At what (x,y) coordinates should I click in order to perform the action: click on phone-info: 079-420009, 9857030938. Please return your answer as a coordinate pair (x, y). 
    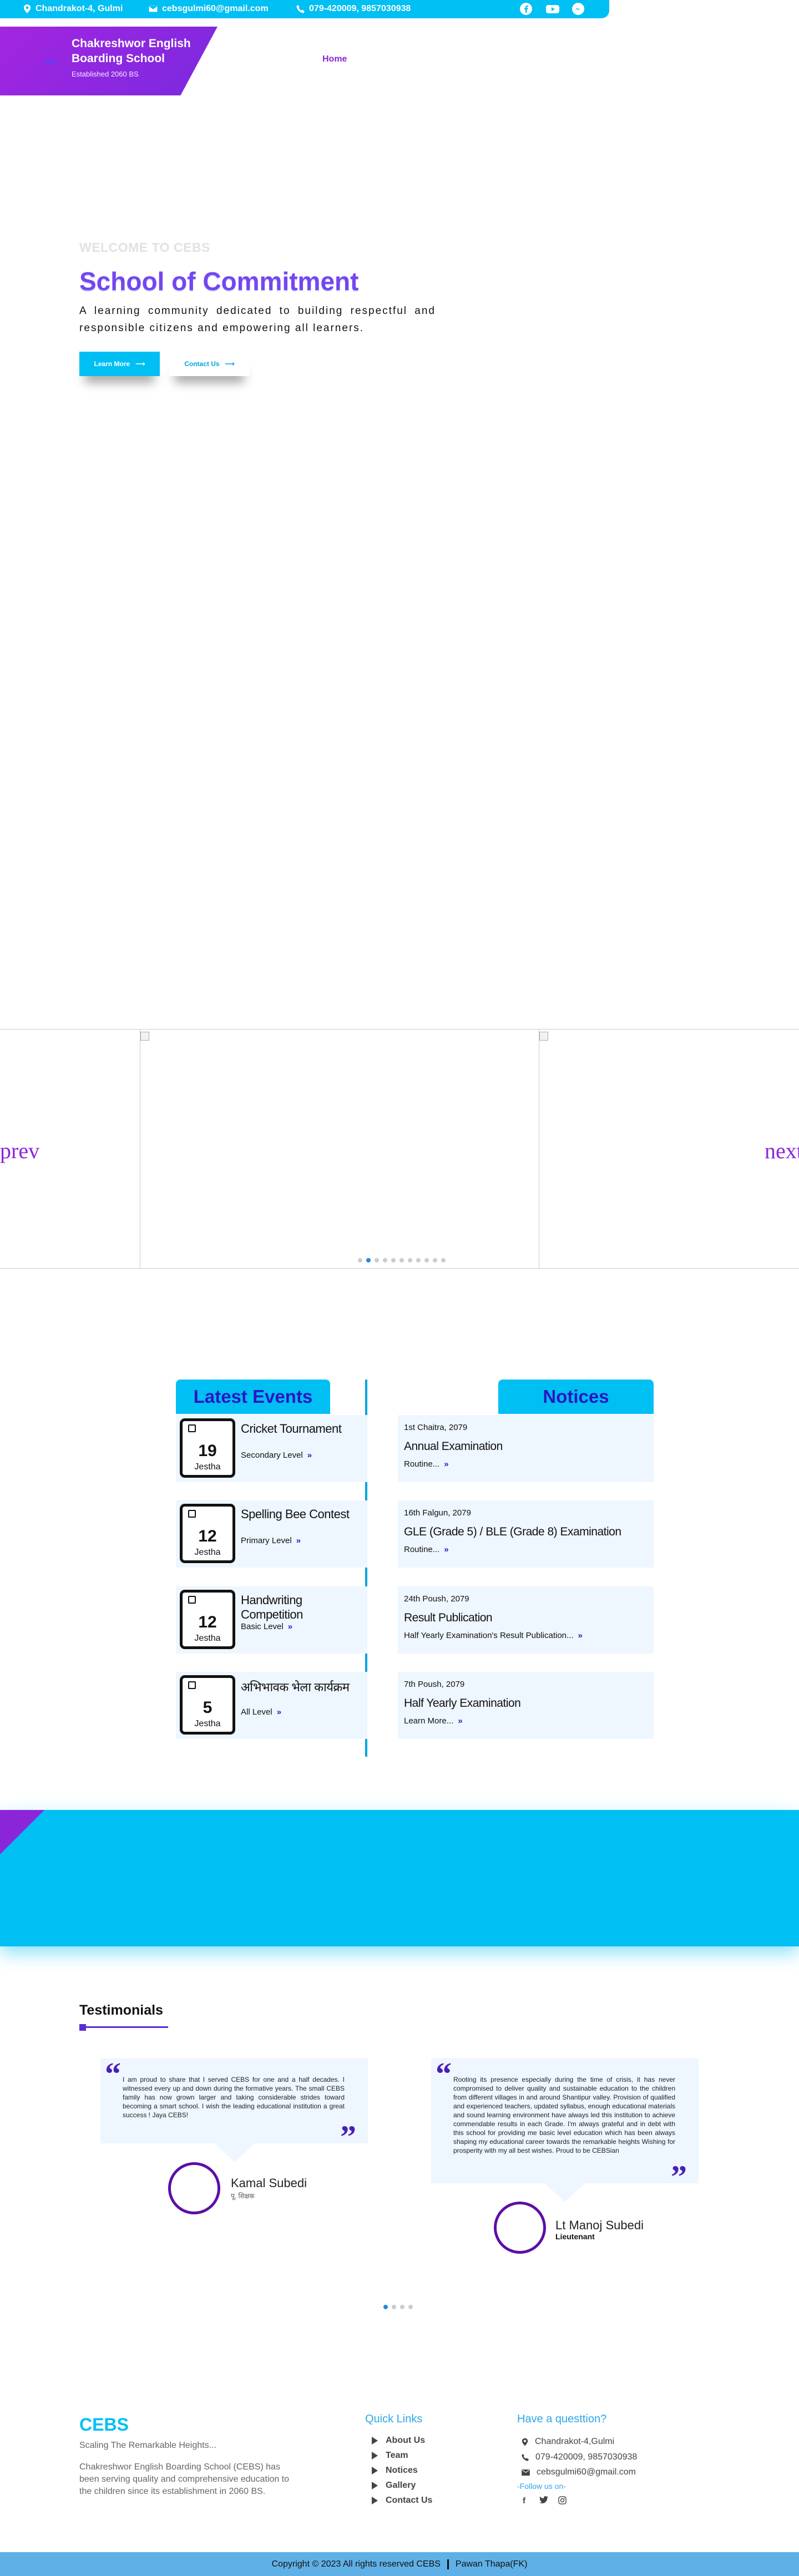
    Looking at the image, I should click on (354, 9).